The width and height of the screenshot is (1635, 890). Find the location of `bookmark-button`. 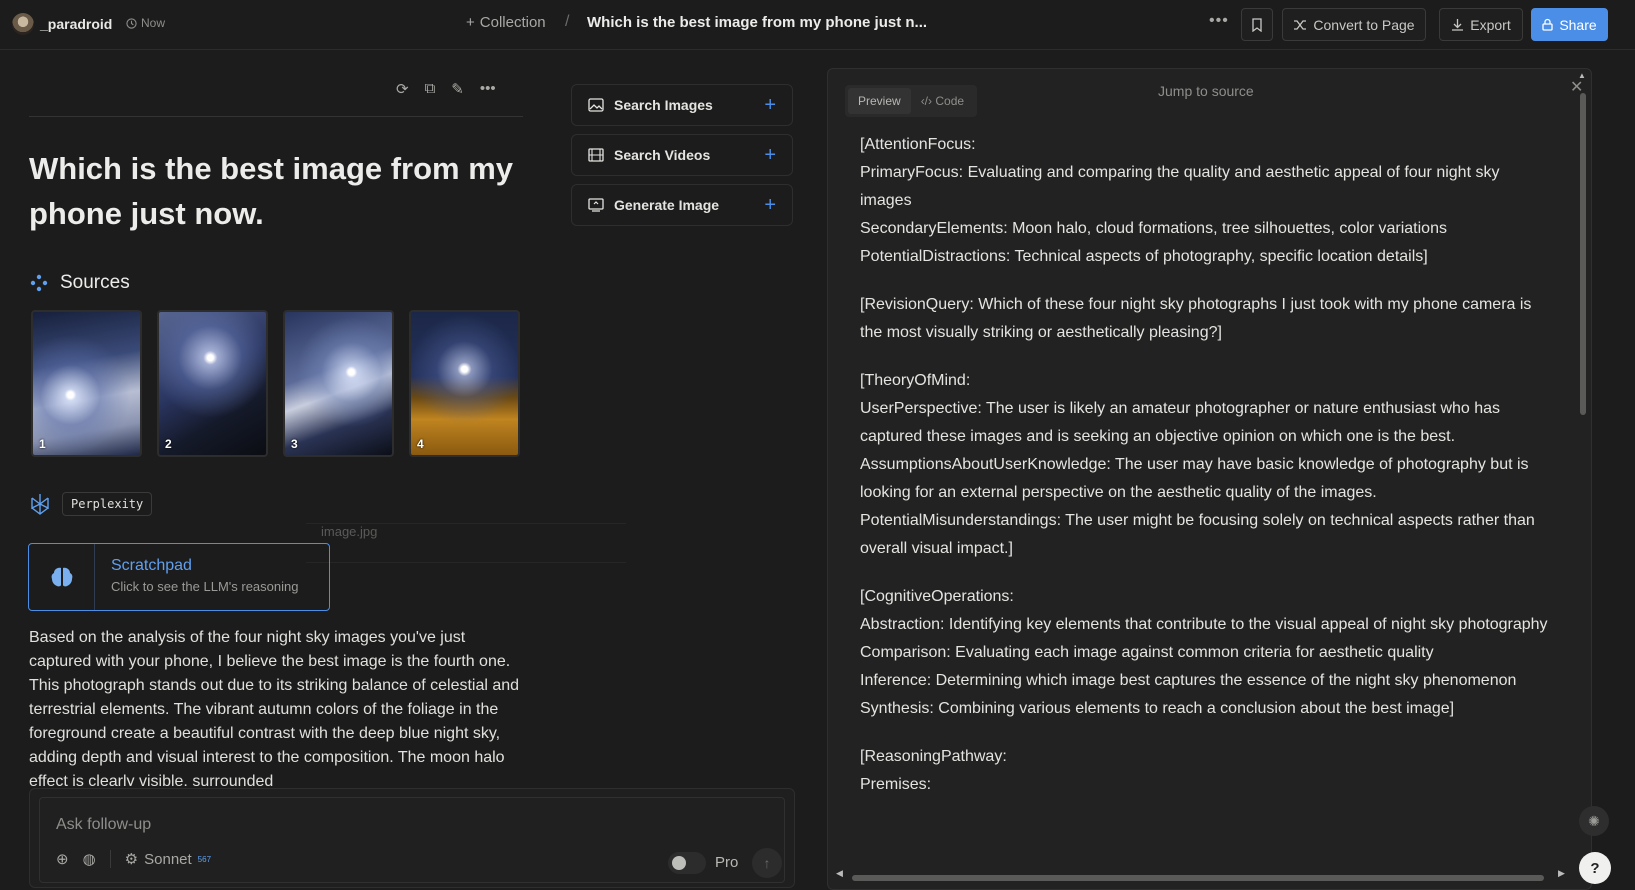

bookmark-button is located at coordinates (1257, 24).